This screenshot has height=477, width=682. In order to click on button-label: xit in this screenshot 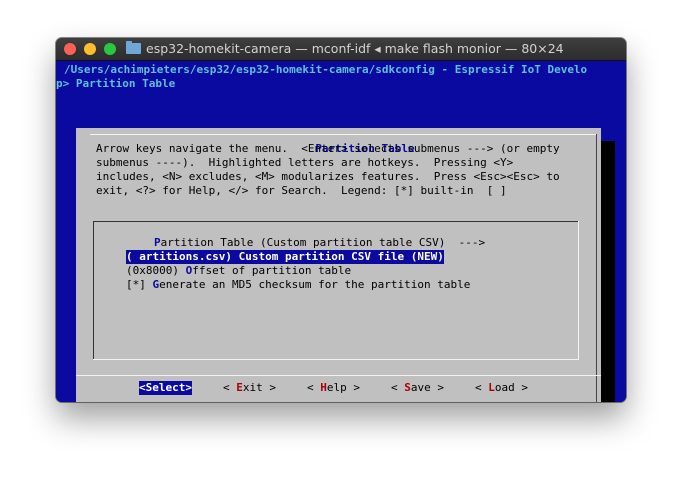, I will do `click(252, 387)`.